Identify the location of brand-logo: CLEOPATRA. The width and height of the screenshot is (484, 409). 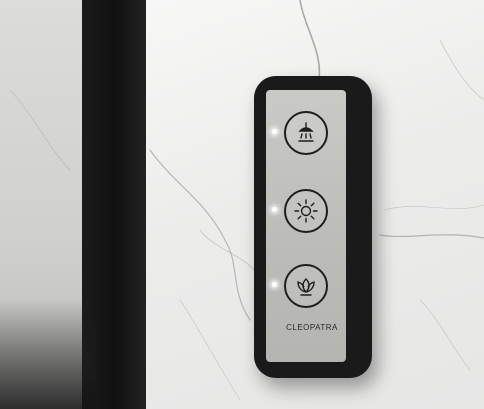
(312, 327).